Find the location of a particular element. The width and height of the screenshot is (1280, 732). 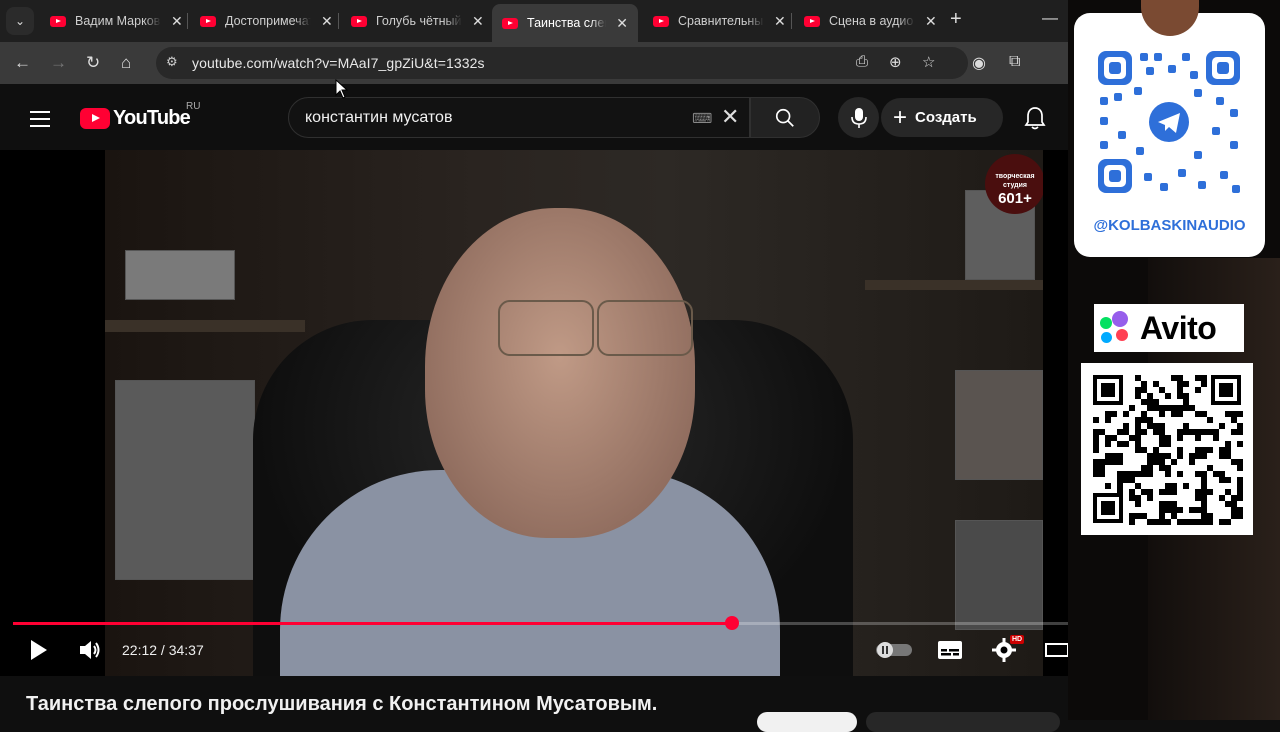

tab-title: Сцена в аудио is located at coordinates (871, 21).